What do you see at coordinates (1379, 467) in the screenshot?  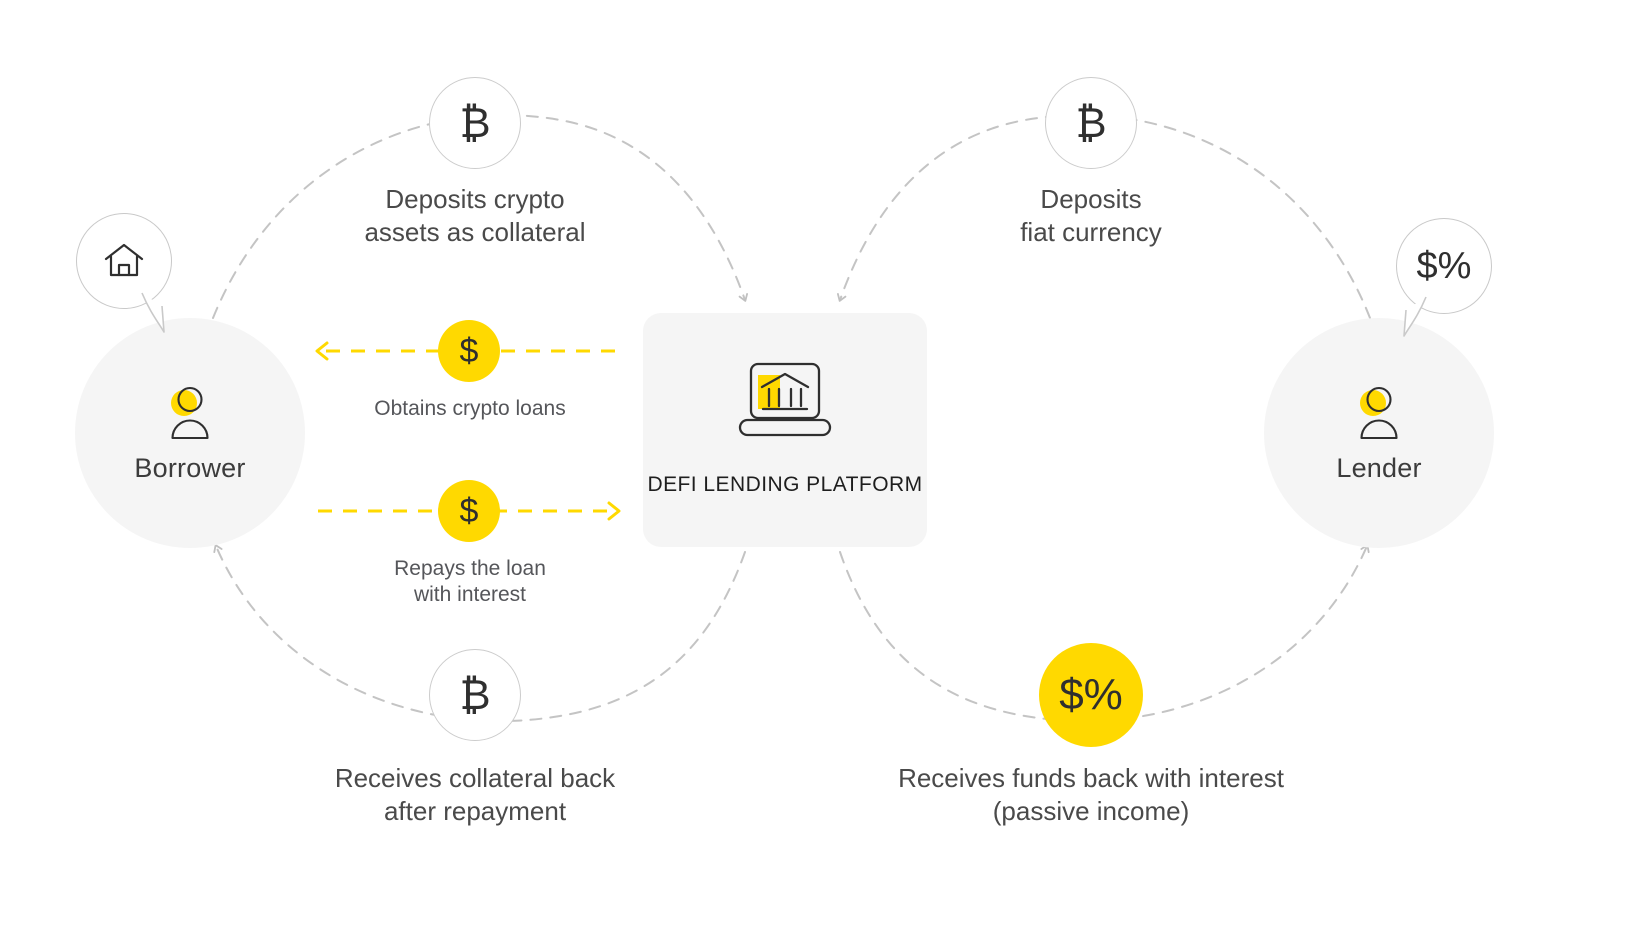 I see `actor-lender-label: Lender` at bounding box center [1379, 467].